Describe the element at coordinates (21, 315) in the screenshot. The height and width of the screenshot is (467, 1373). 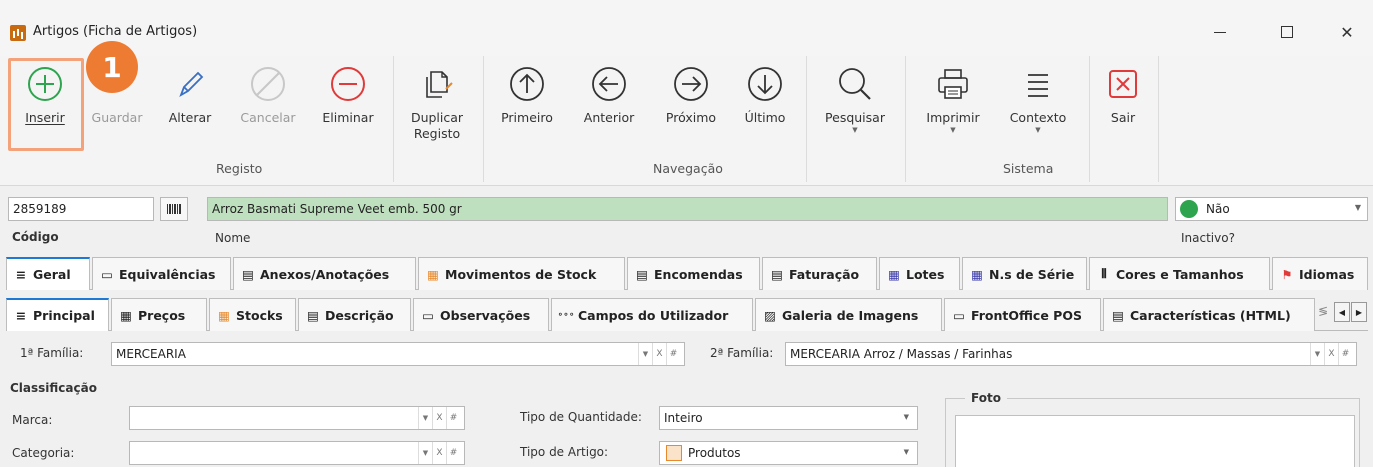
I see `lines-icon: ≡` at that location.